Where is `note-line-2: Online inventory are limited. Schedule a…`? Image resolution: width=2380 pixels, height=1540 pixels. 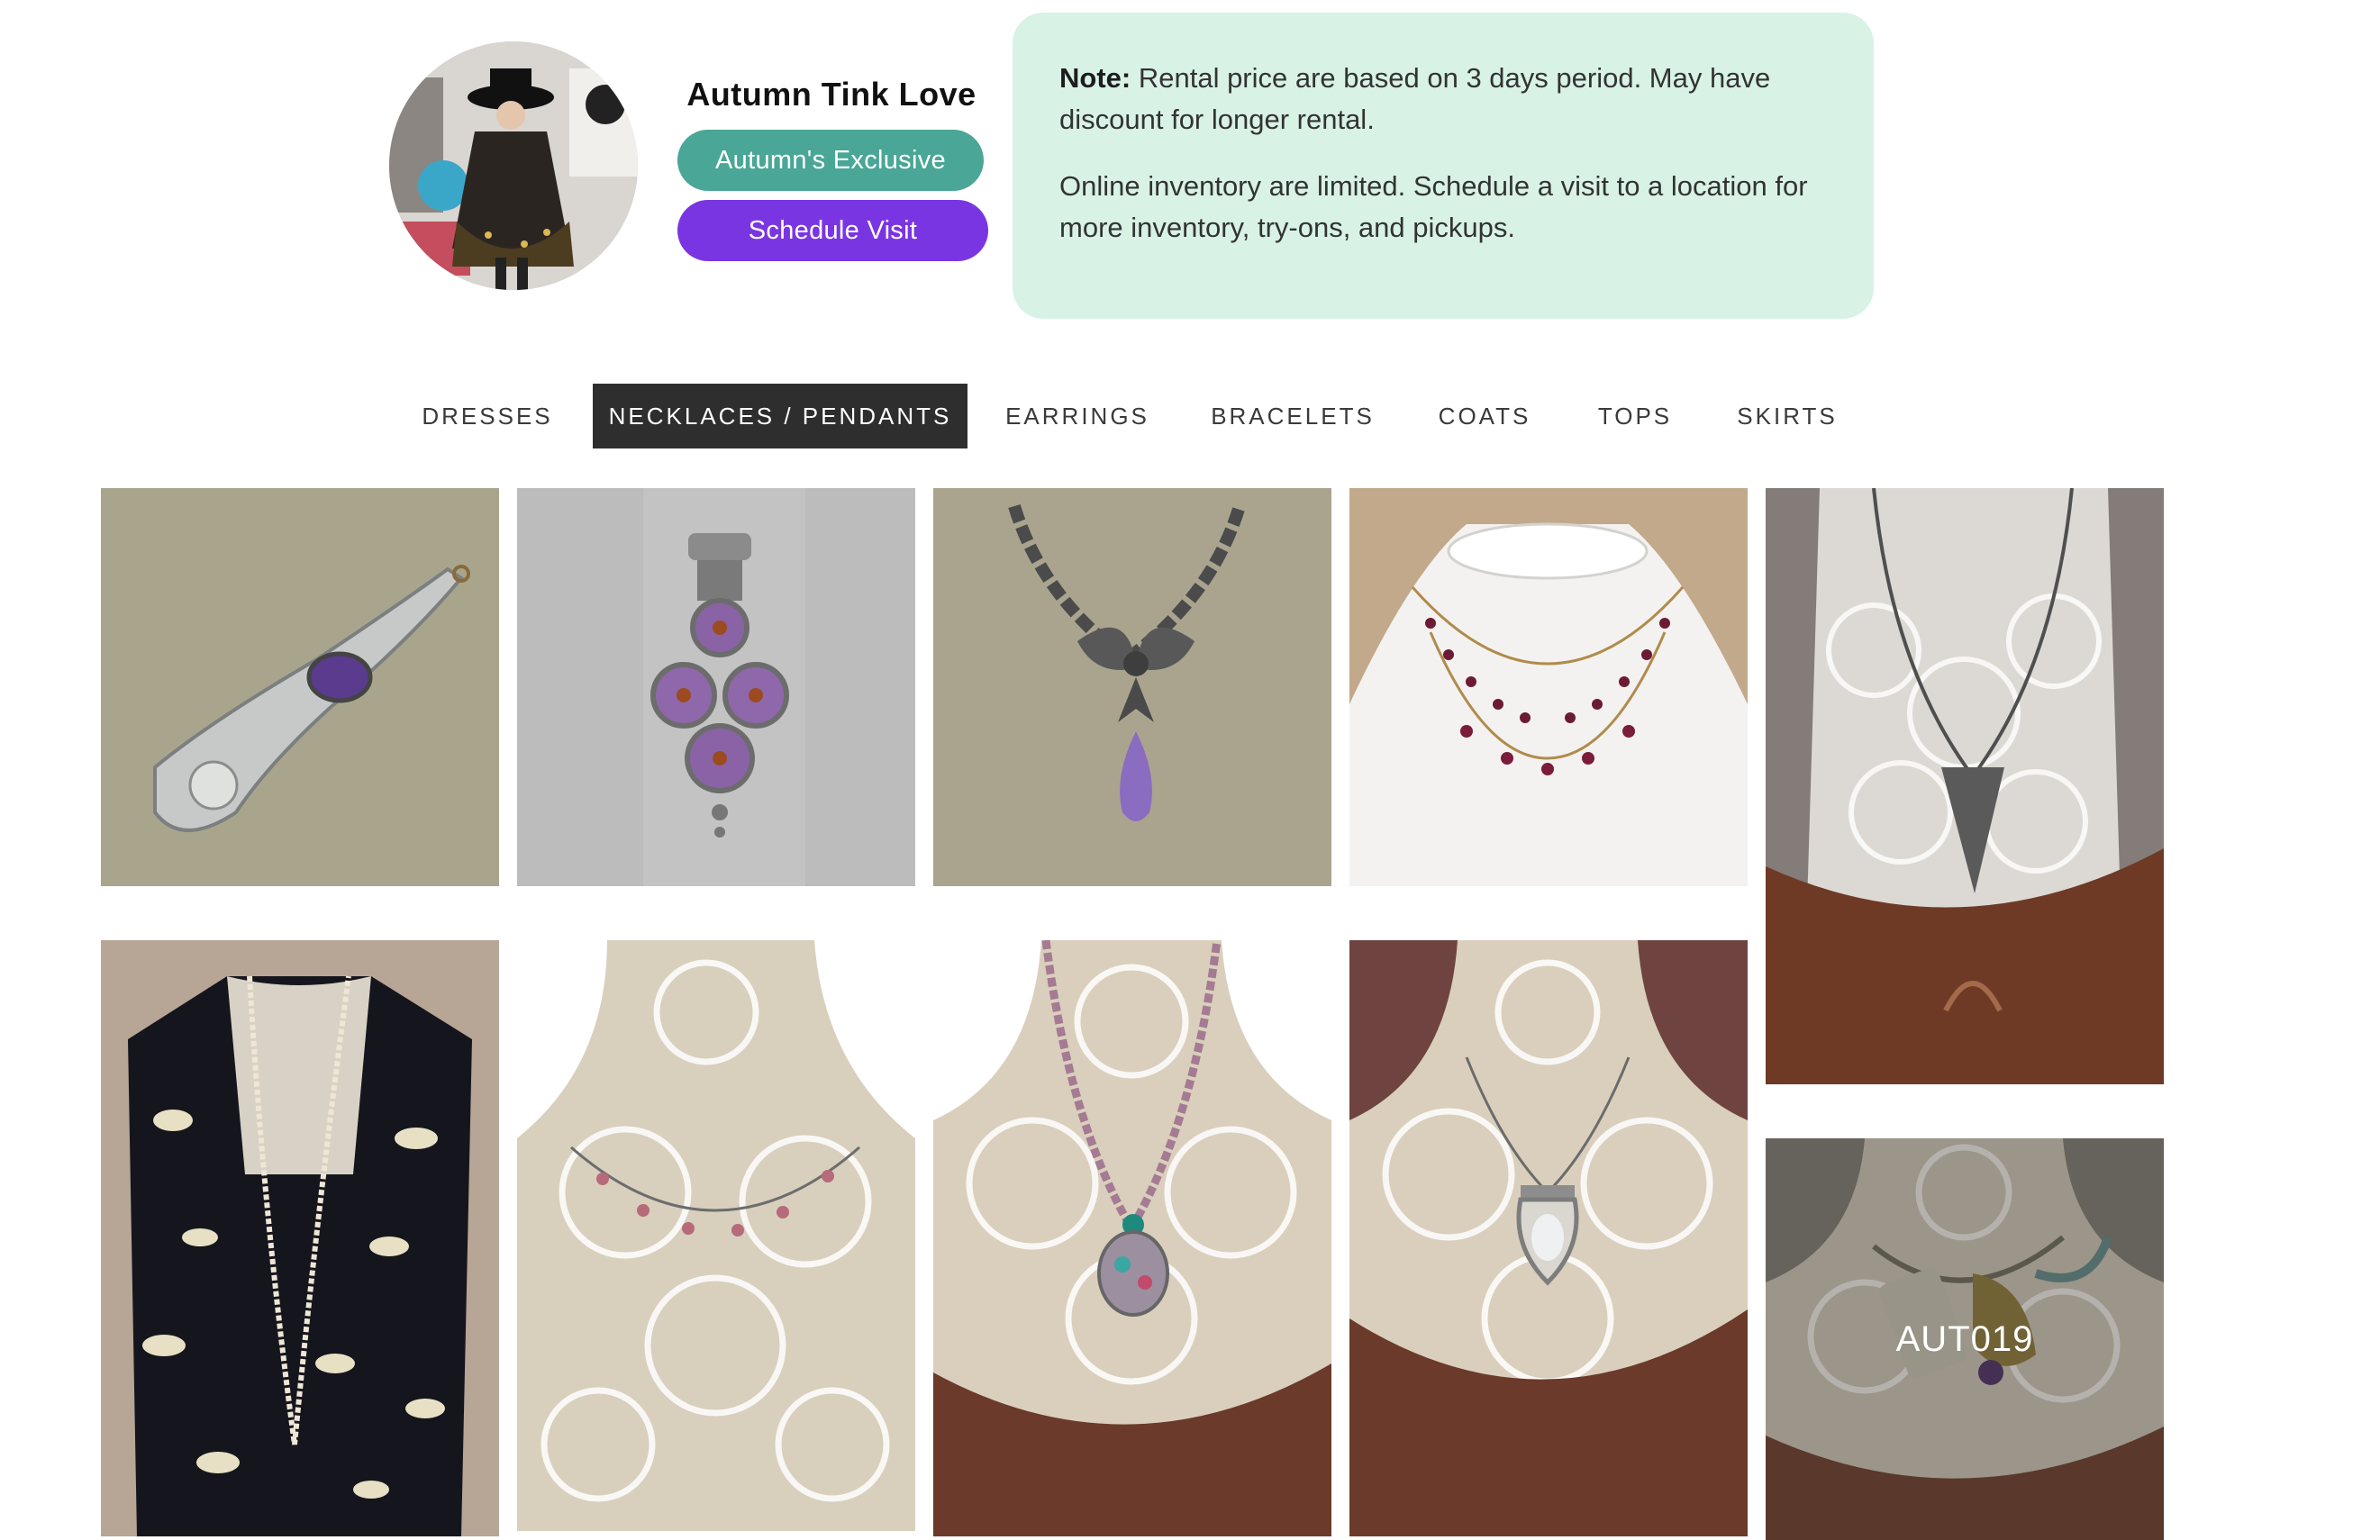
note-line-2: Online inventory are limited. Schedule a… is located at coordinates (1433, 206).